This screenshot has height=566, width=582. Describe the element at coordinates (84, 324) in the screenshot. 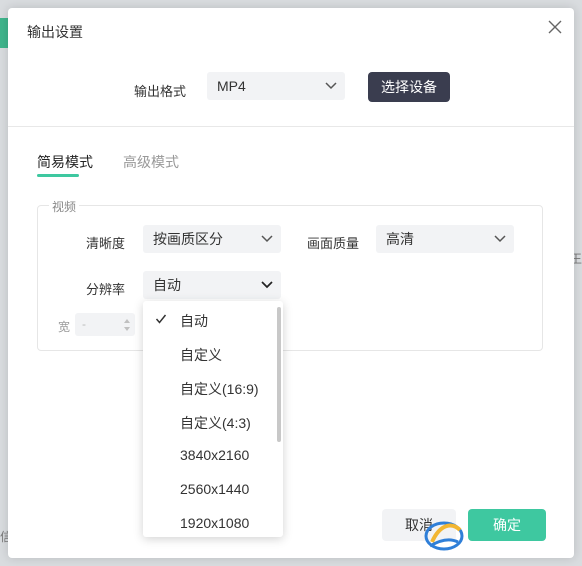

I see `width-input-value: -` at that location.